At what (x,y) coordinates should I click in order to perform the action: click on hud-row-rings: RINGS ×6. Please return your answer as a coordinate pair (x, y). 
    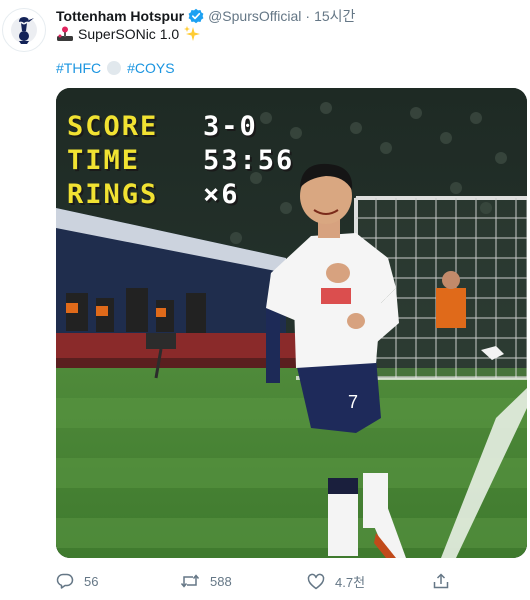
    Looking at the image, I should click on (180, 195).